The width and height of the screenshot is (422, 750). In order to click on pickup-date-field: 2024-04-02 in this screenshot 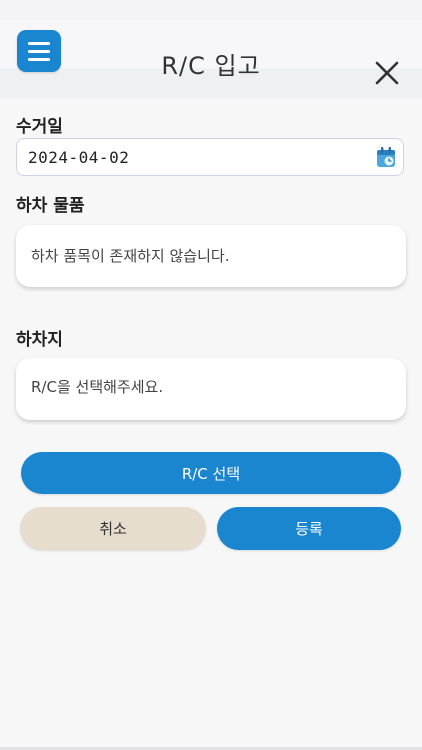, I will do `click(210, 157)`.